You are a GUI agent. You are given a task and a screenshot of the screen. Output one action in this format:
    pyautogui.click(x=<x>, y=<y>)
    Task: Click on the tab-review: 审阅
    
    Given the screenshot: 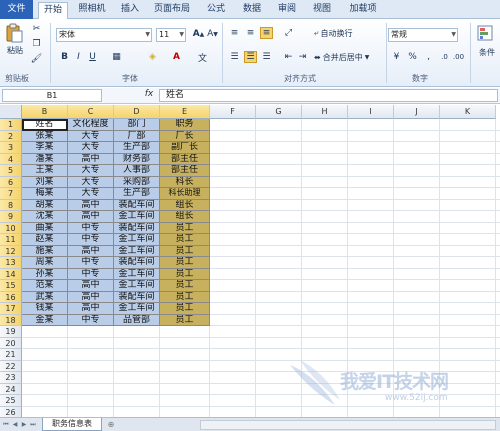 What is the action you would take?
    pyautogui.click(x=287, y=10)
    